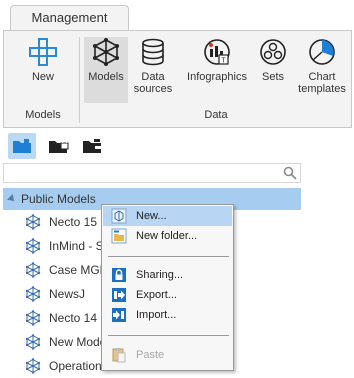  What do you see at coordinates (67, 294) in the screenshot?
I see `tree-item-label: NewsJ` at bounding box center [67, 294].